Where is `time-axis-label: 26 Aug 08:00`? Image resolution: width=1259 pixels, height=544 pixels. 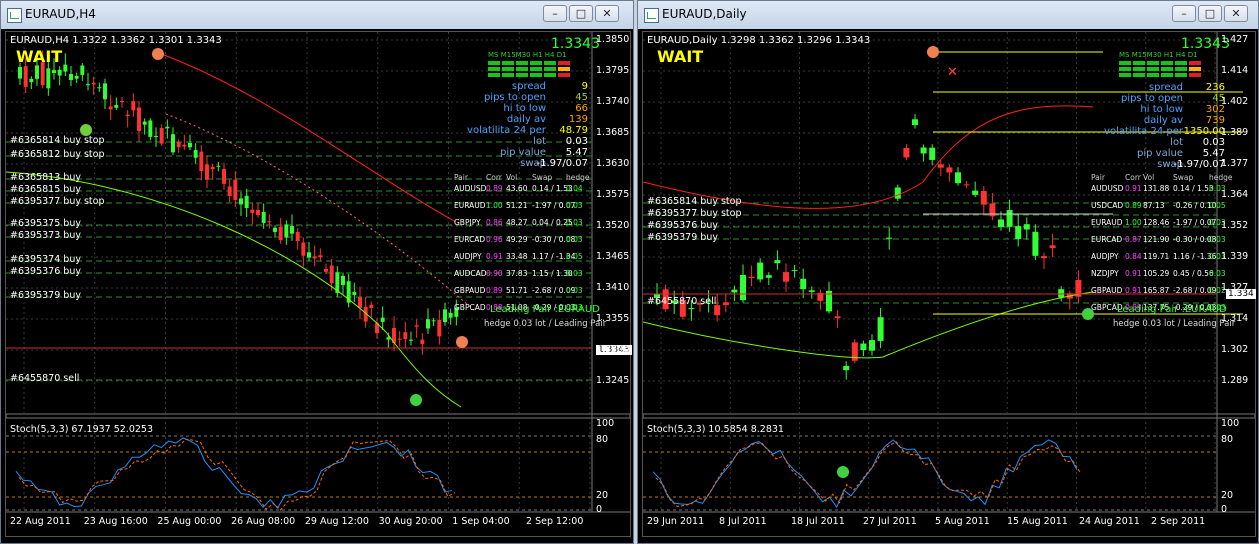
time-axis-label: 26 Aug 08:00 is located at coordinates (263, 521).